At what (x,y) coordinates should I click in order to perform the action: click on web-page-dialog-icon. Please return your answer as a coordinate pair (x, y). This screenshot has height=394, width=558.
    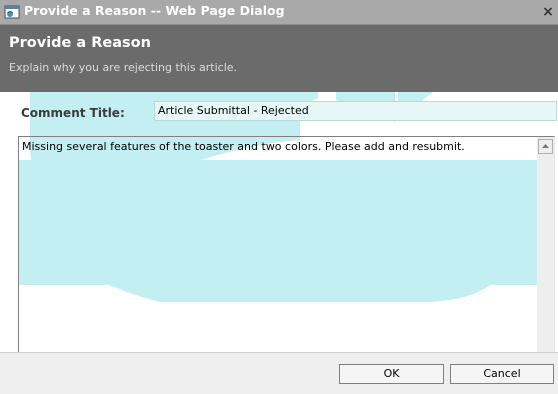
    Looking at the image, I should click on (12, 12).